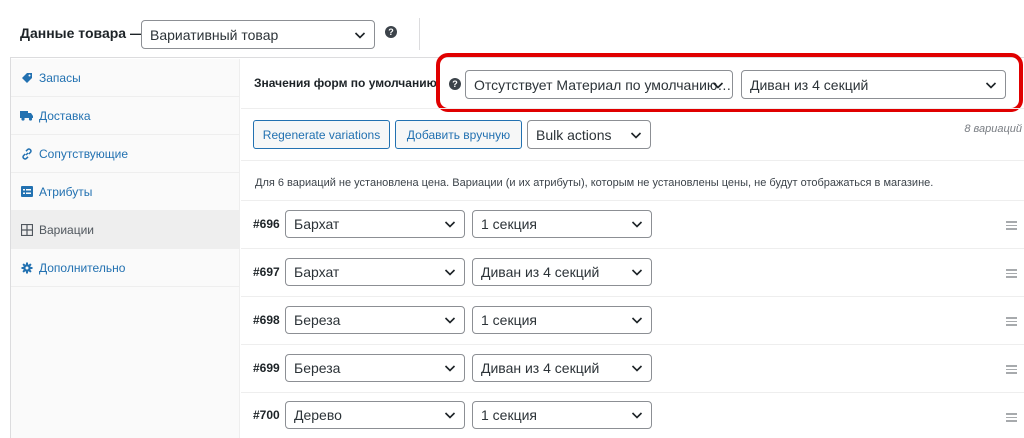  What do you see at coordinates (125, 78) in the screenshot?
I see `tab-inventory: Запасы` at bounding box center [125, 78].